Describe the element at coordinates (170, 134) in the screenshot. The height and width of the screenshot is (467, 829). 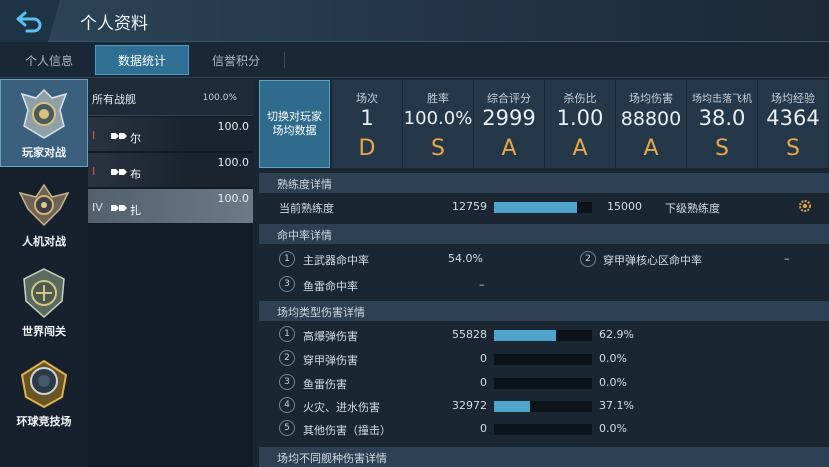
I see `ship-list-item: I 尔 100.0` at that location.